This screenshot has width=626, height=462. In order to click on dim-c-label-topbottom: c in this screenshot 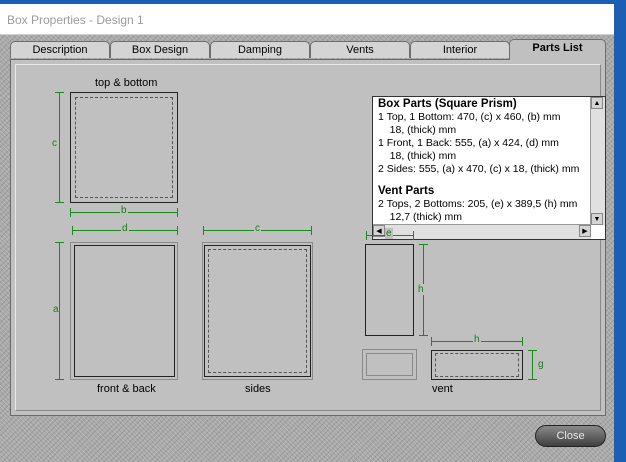, I will do `click(54, 143)`.